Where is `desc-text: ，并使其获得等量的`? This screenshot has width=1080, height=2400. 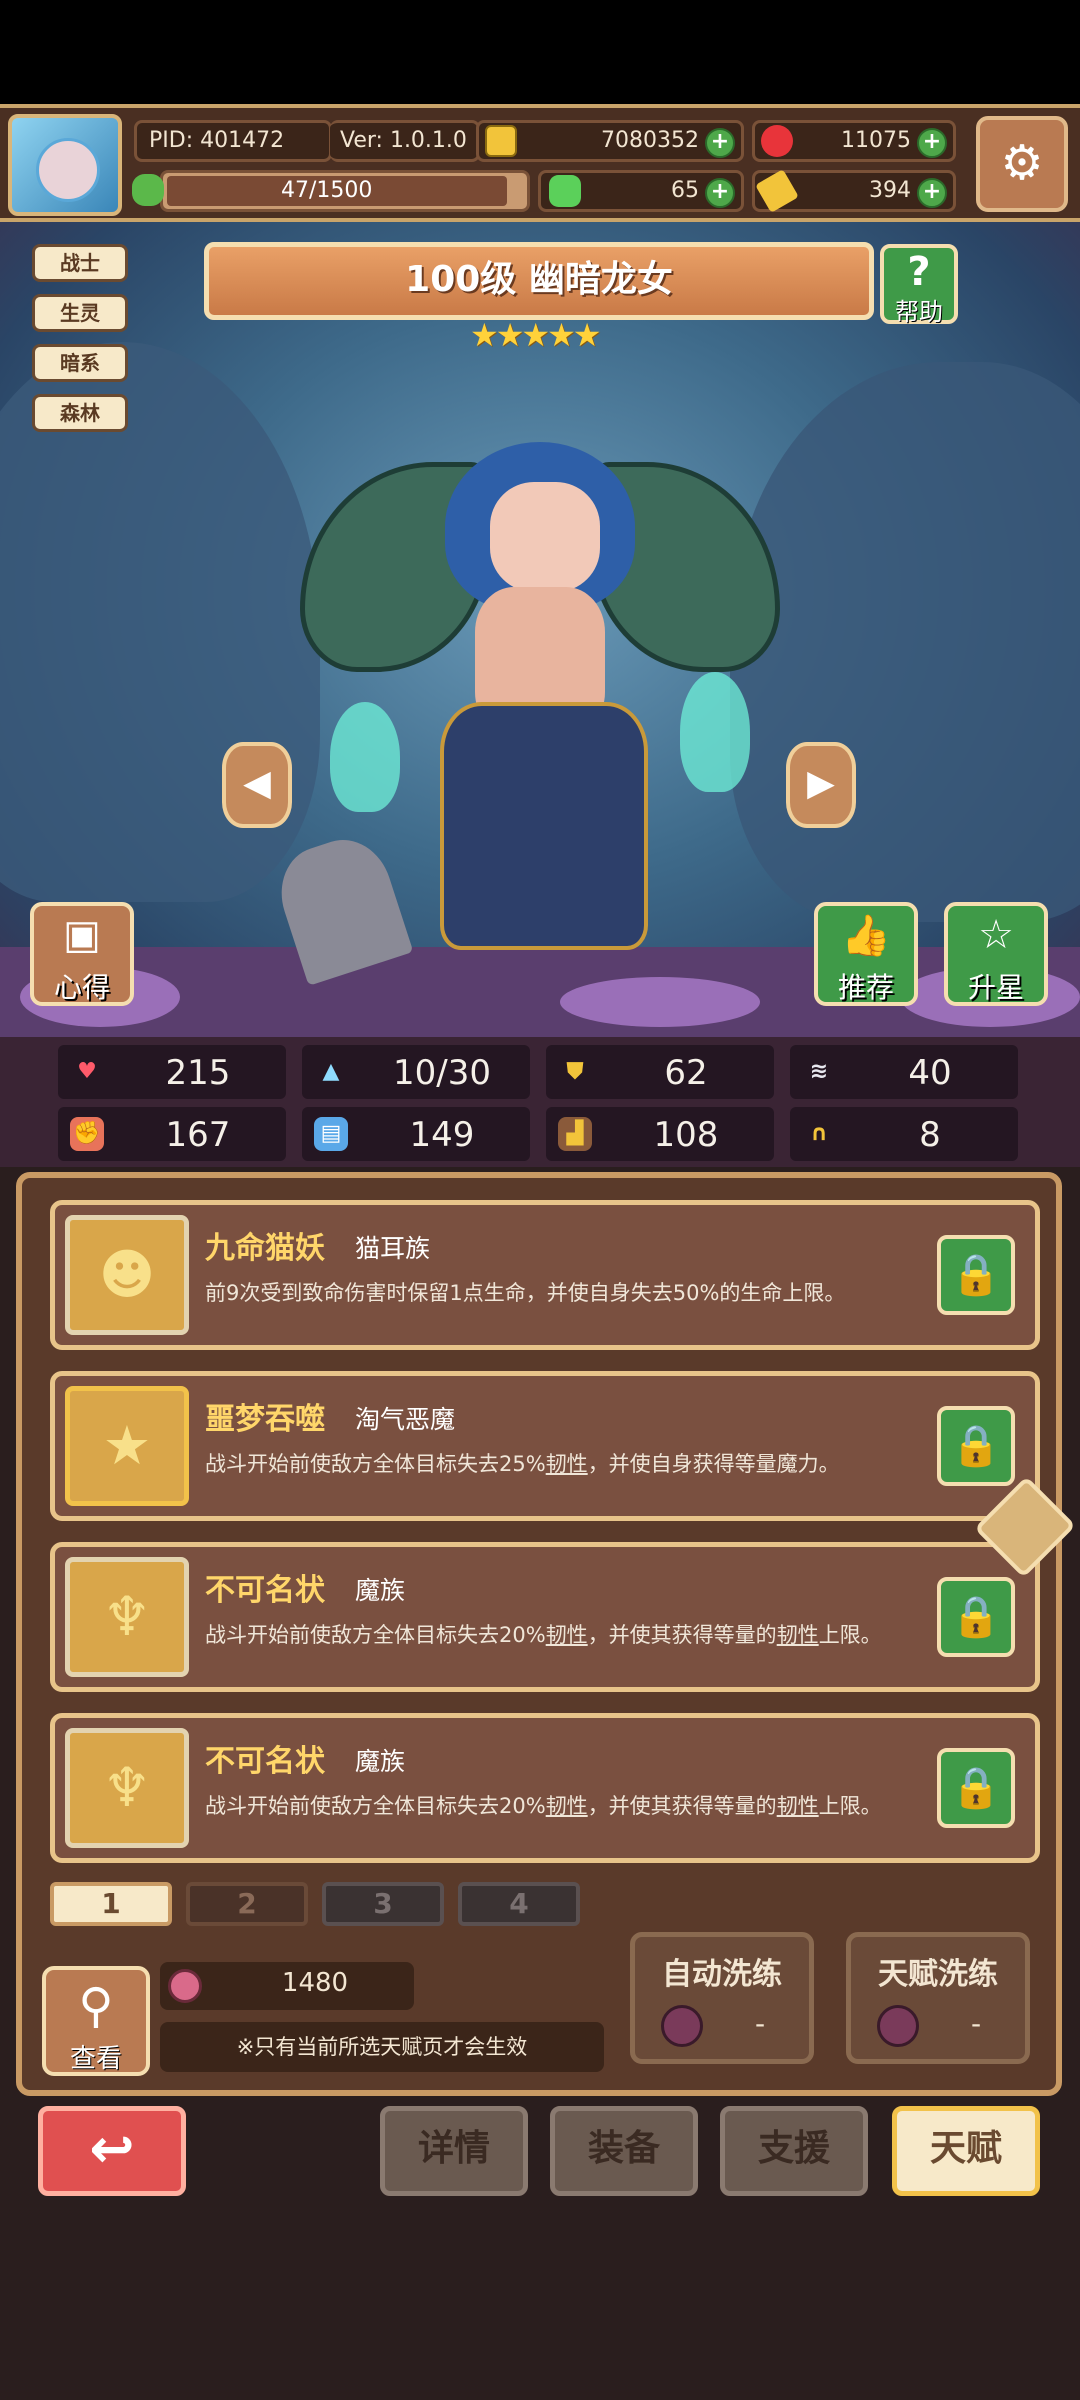 desc-text: ，并使其获得等量的 is located at coordinates (682, 1806).